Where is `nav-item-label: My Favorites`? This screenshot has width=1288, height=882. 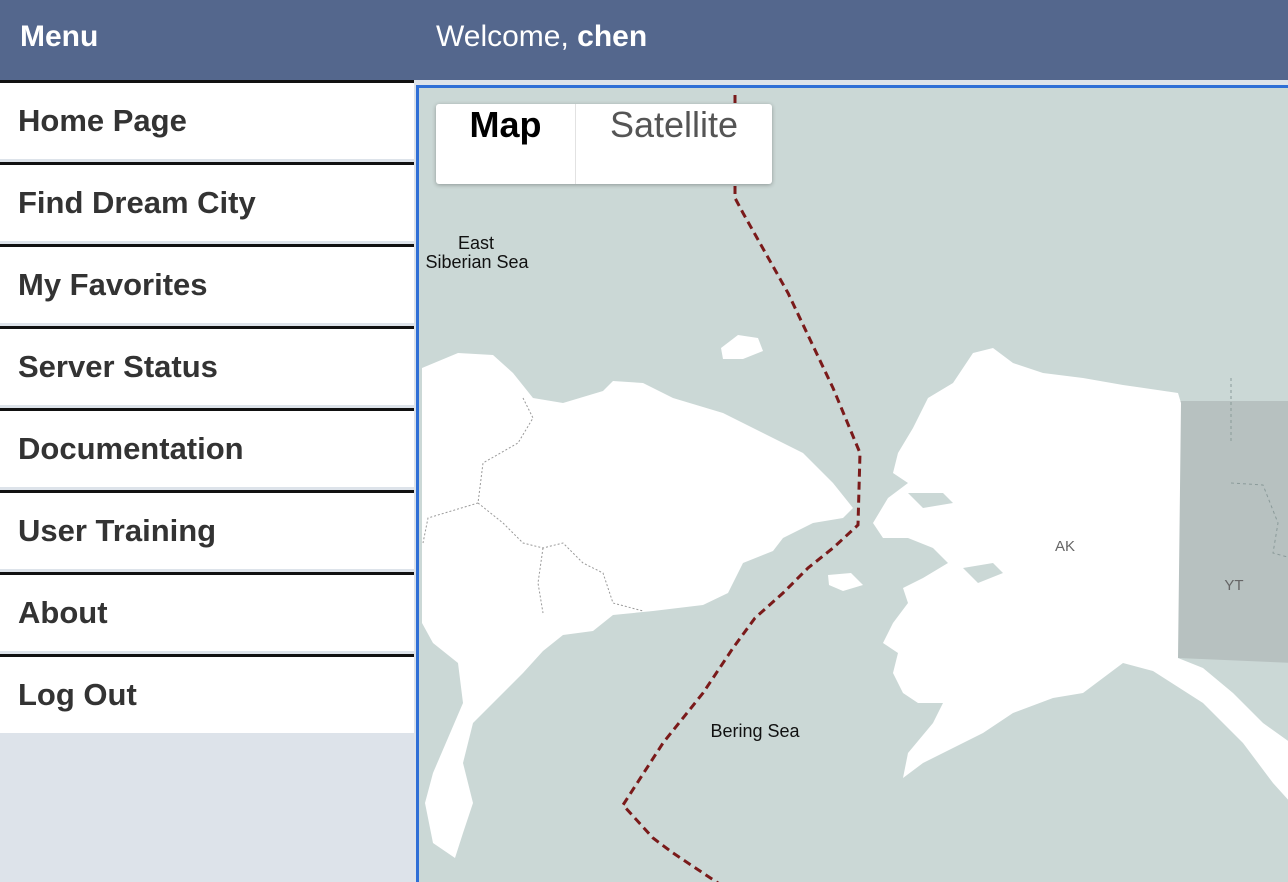 nav-item-label: My Favorites is located at coordinates (113, 284).